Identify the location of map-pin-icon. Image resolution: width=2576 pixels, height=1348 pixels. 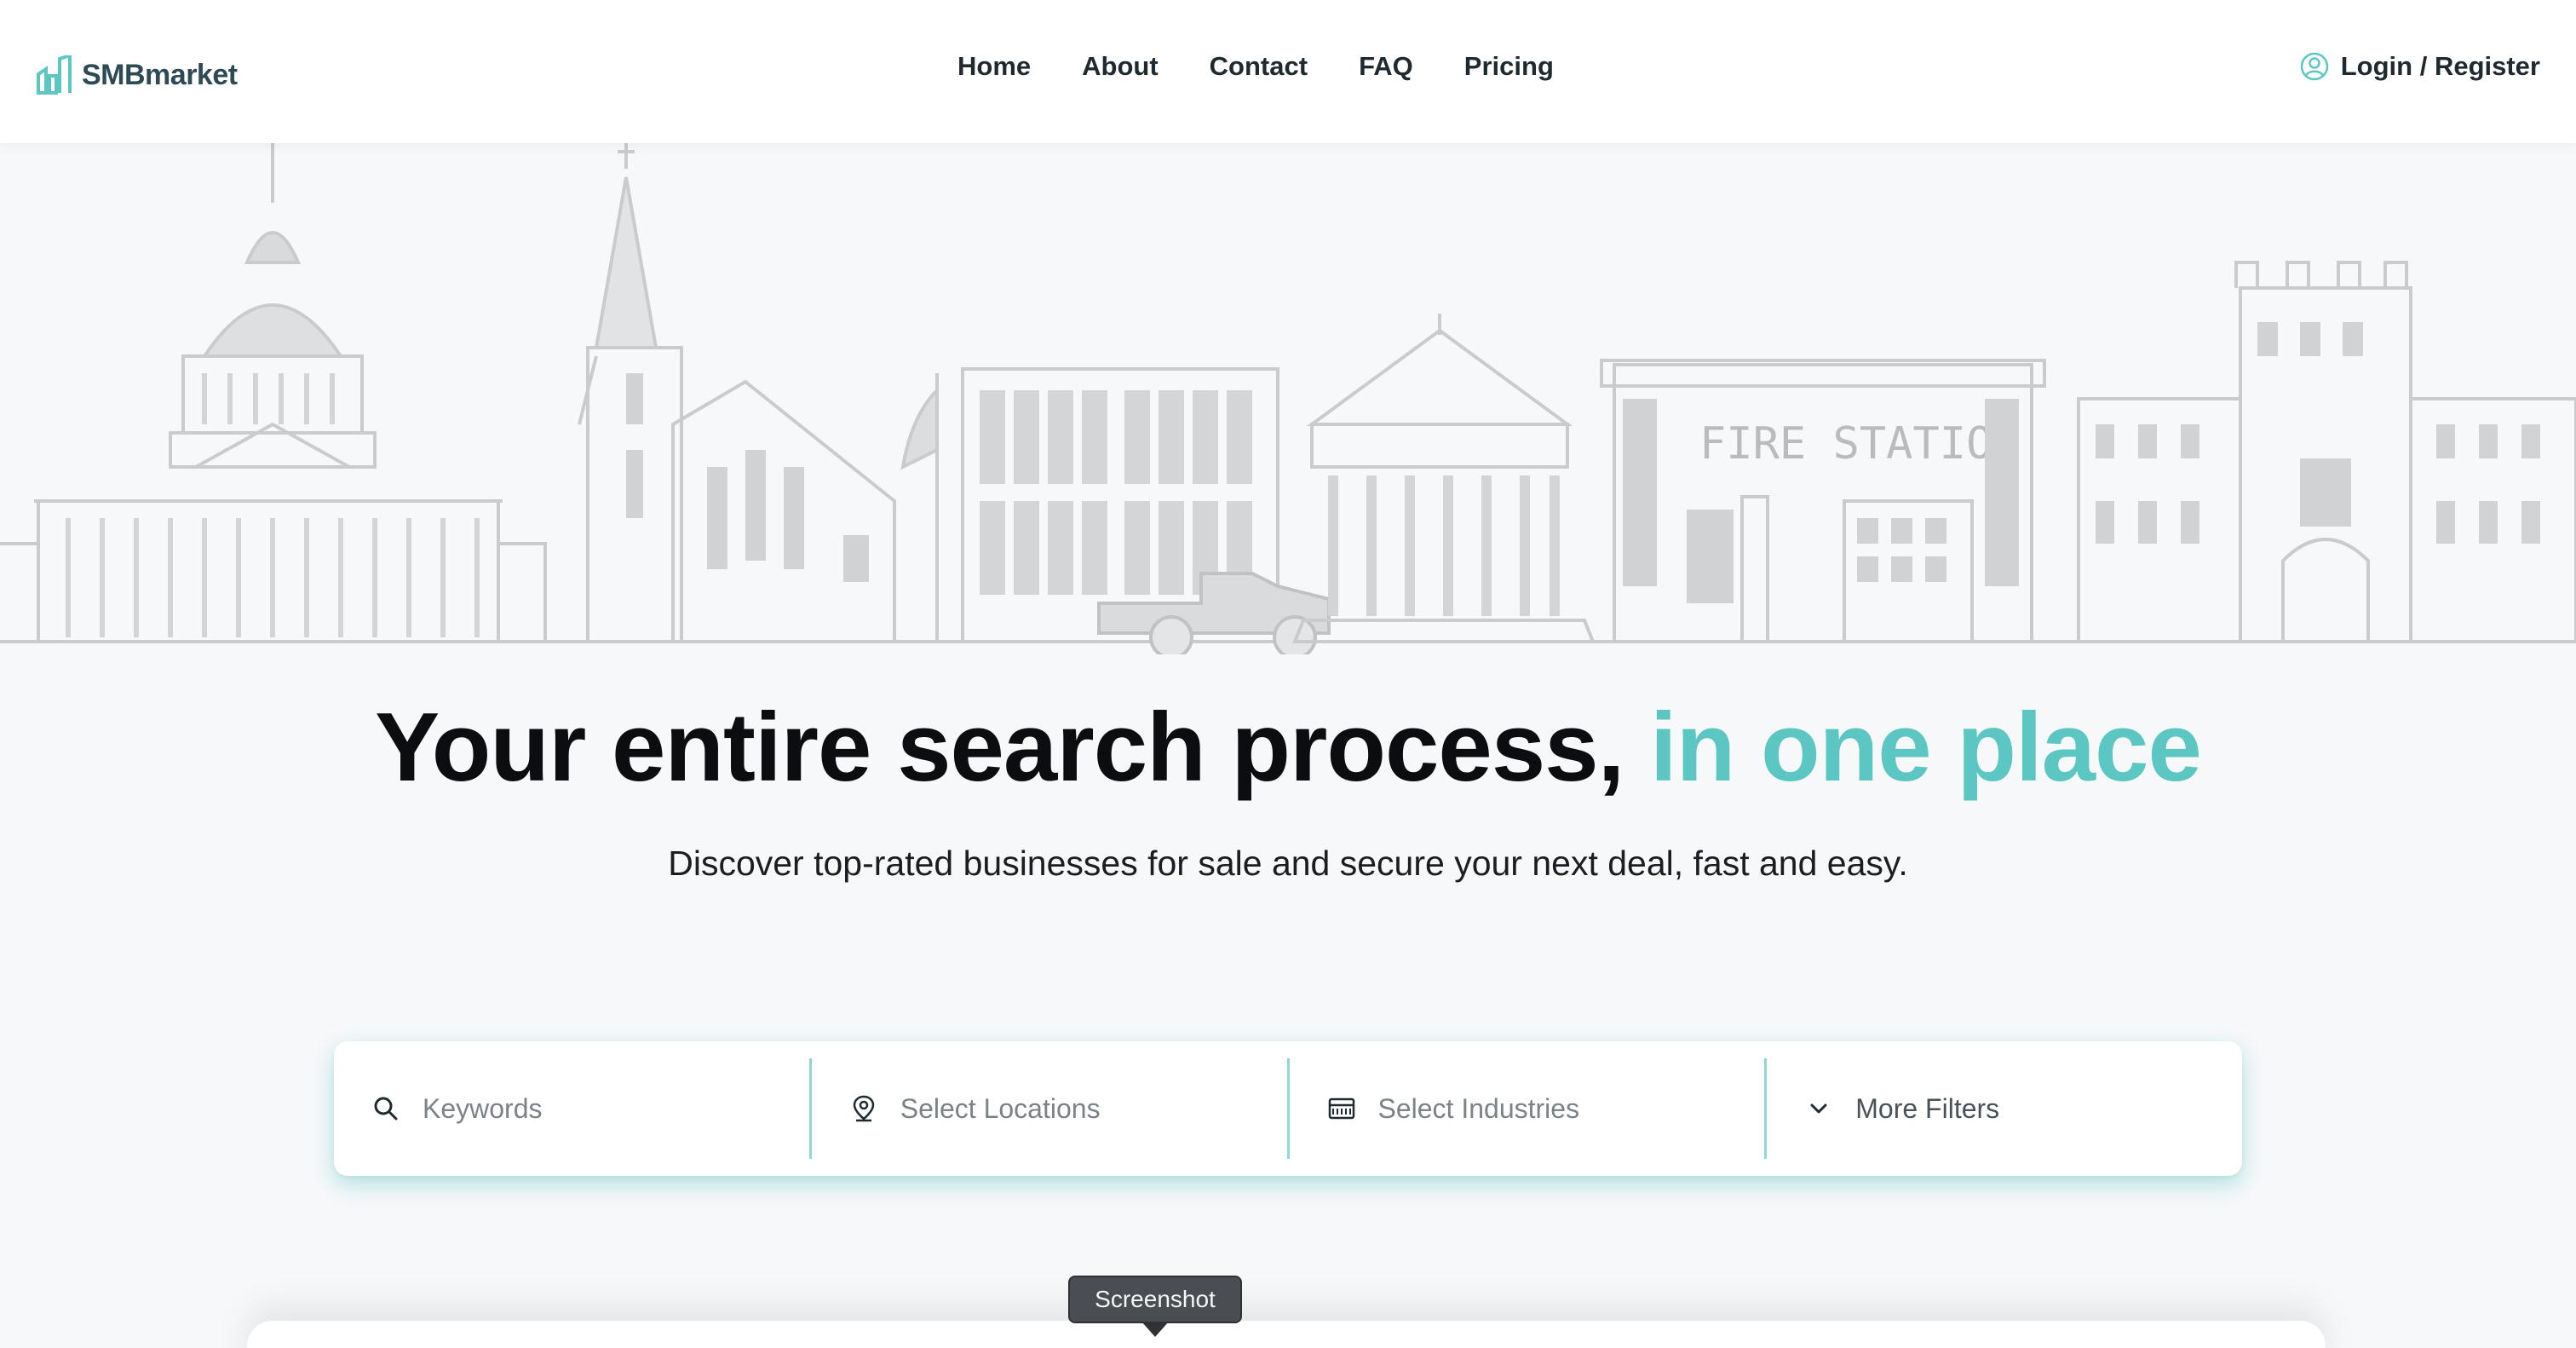
(864, 1108).